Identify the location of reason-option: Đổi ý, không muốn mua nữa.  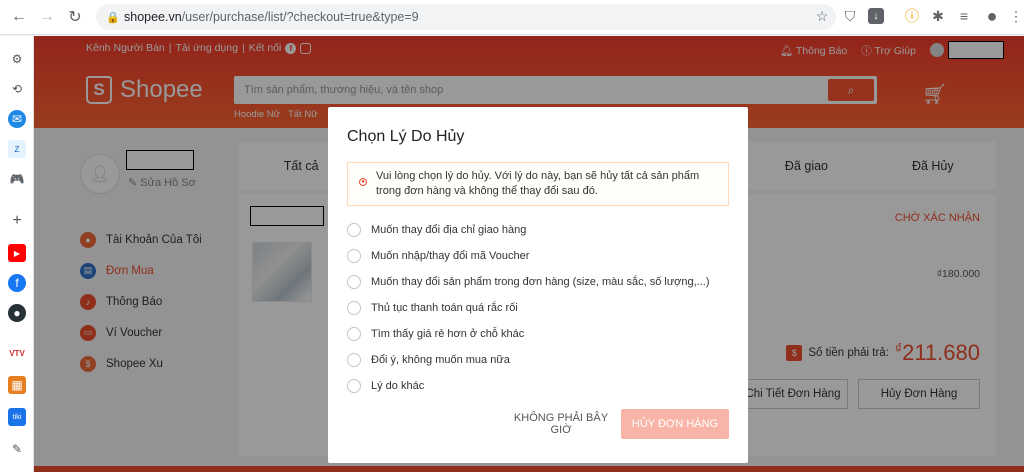
(428, 360).